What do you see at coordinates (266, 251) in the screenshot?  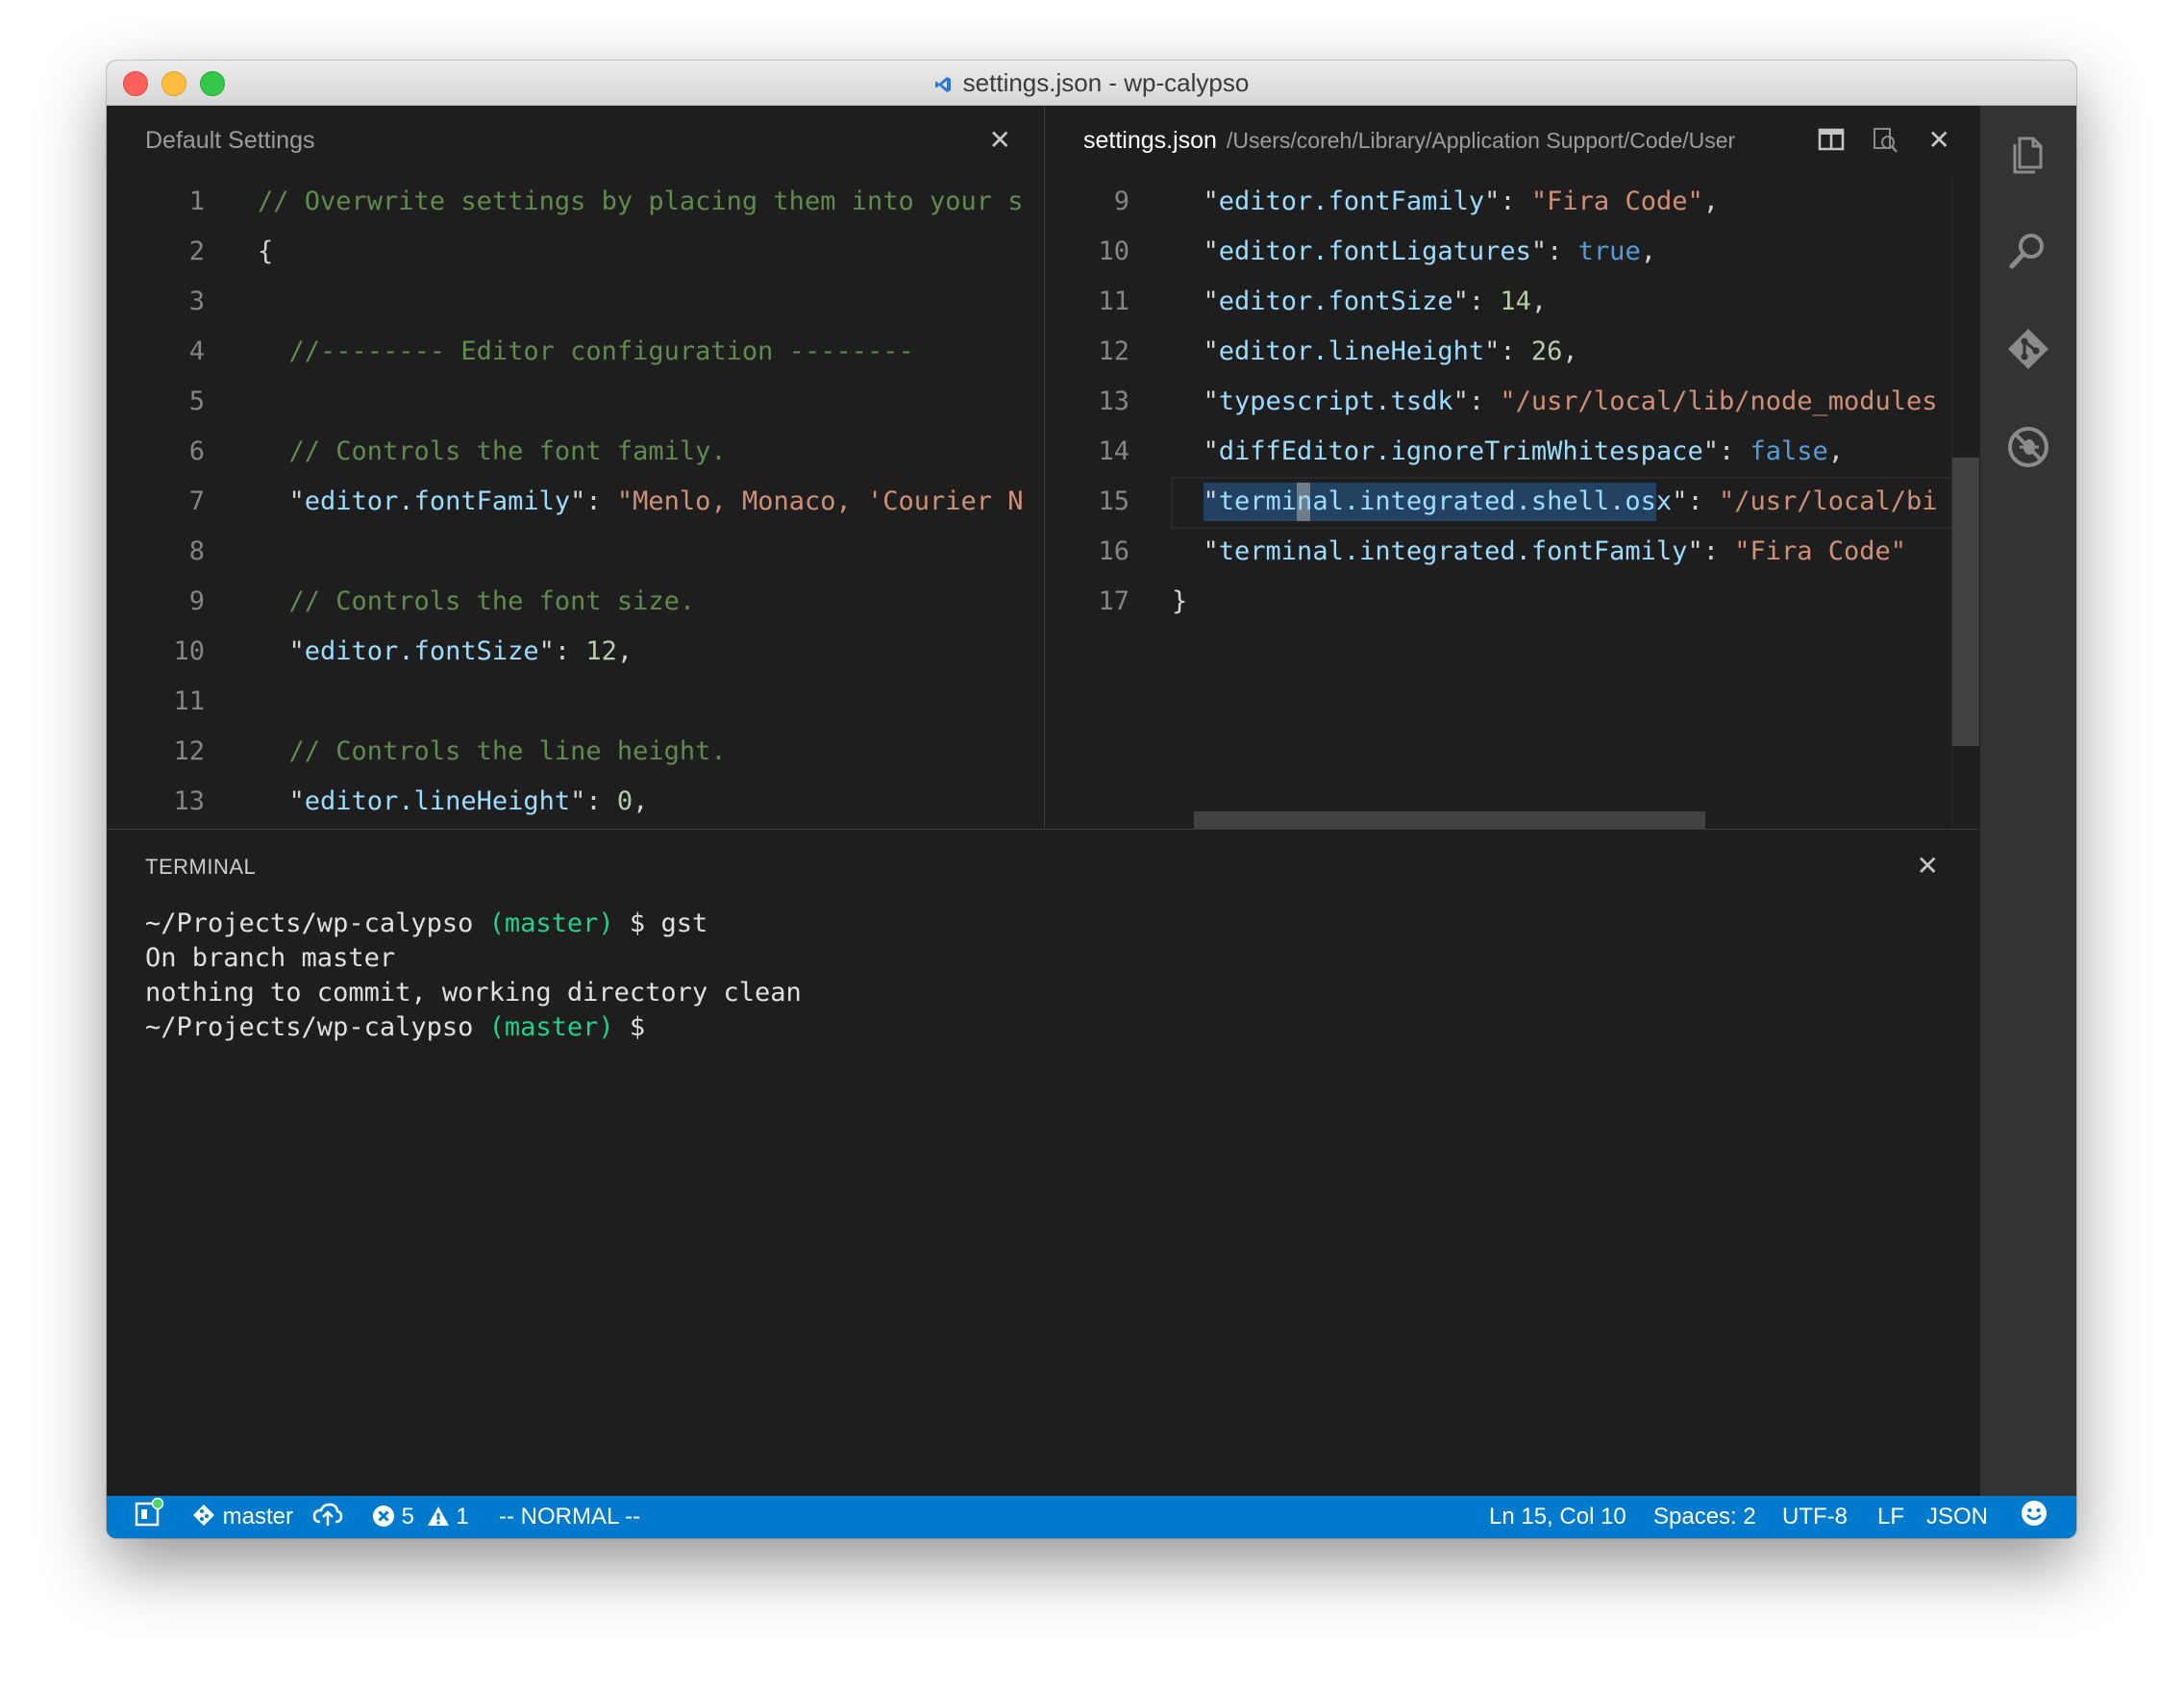 I see `code-token: {` at bounding box center [266, 251].